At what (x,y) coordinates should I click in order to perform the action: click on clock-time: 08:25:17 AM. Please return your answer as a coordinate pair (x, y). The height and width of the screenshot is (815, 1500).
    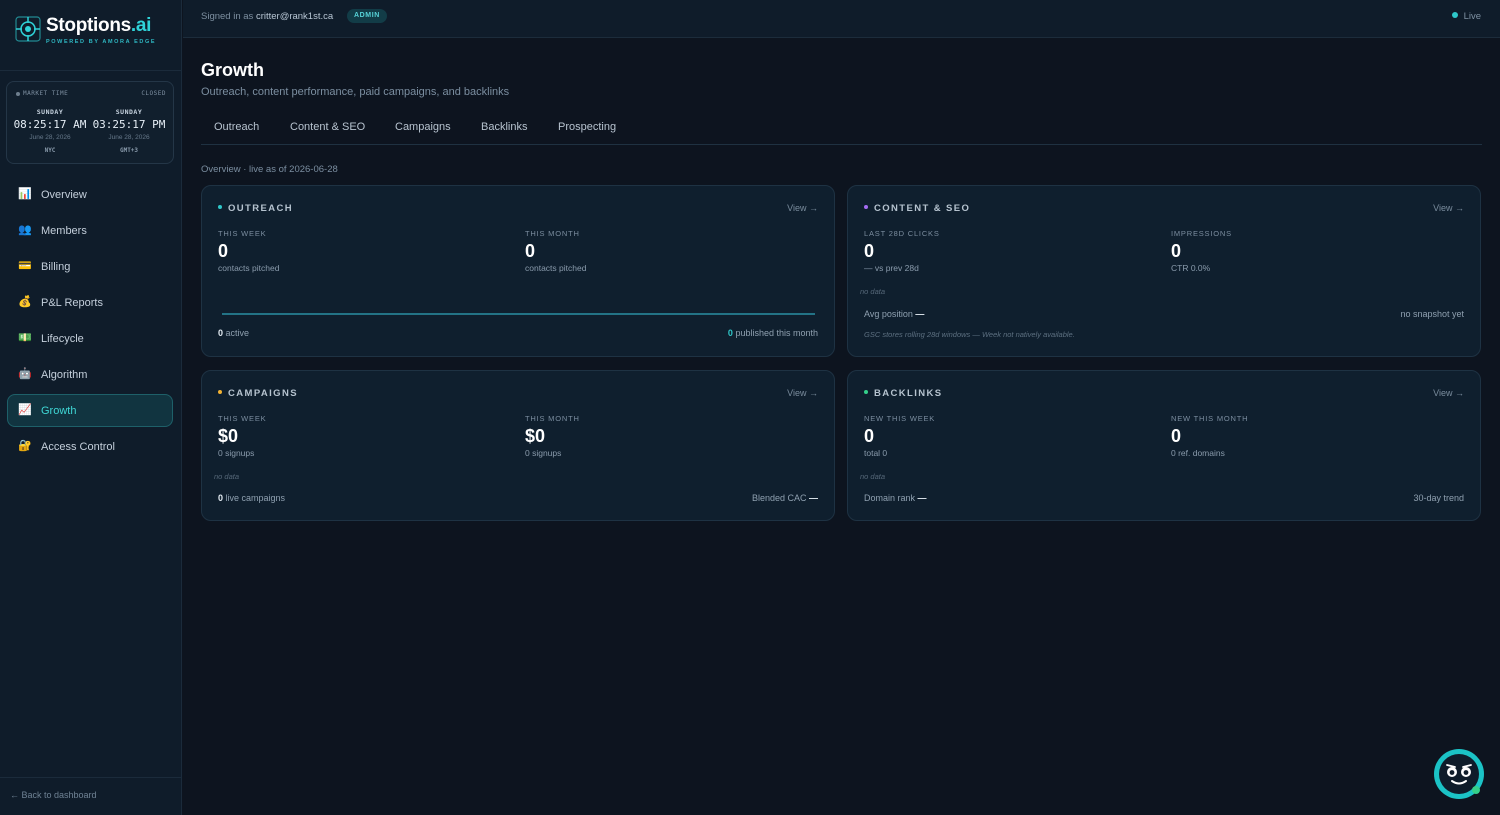
    Looking at the image, I should click on (50, 124).